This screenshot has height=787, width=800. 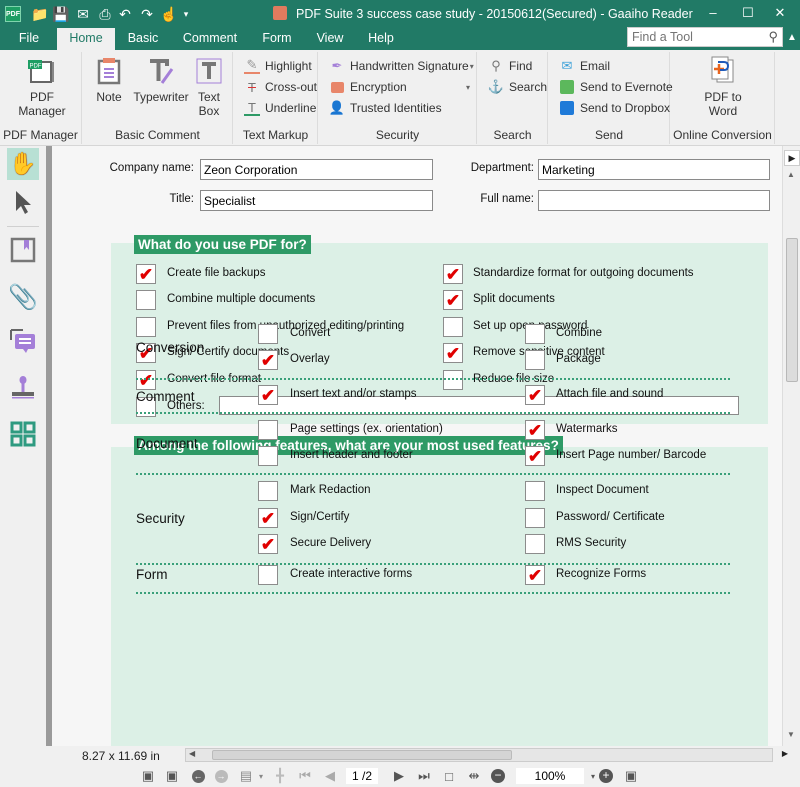 What do you see at coordinates (498, 776) in the screenshot?
I see `zoom-out-icon: −` at bounding box center [498, 776].